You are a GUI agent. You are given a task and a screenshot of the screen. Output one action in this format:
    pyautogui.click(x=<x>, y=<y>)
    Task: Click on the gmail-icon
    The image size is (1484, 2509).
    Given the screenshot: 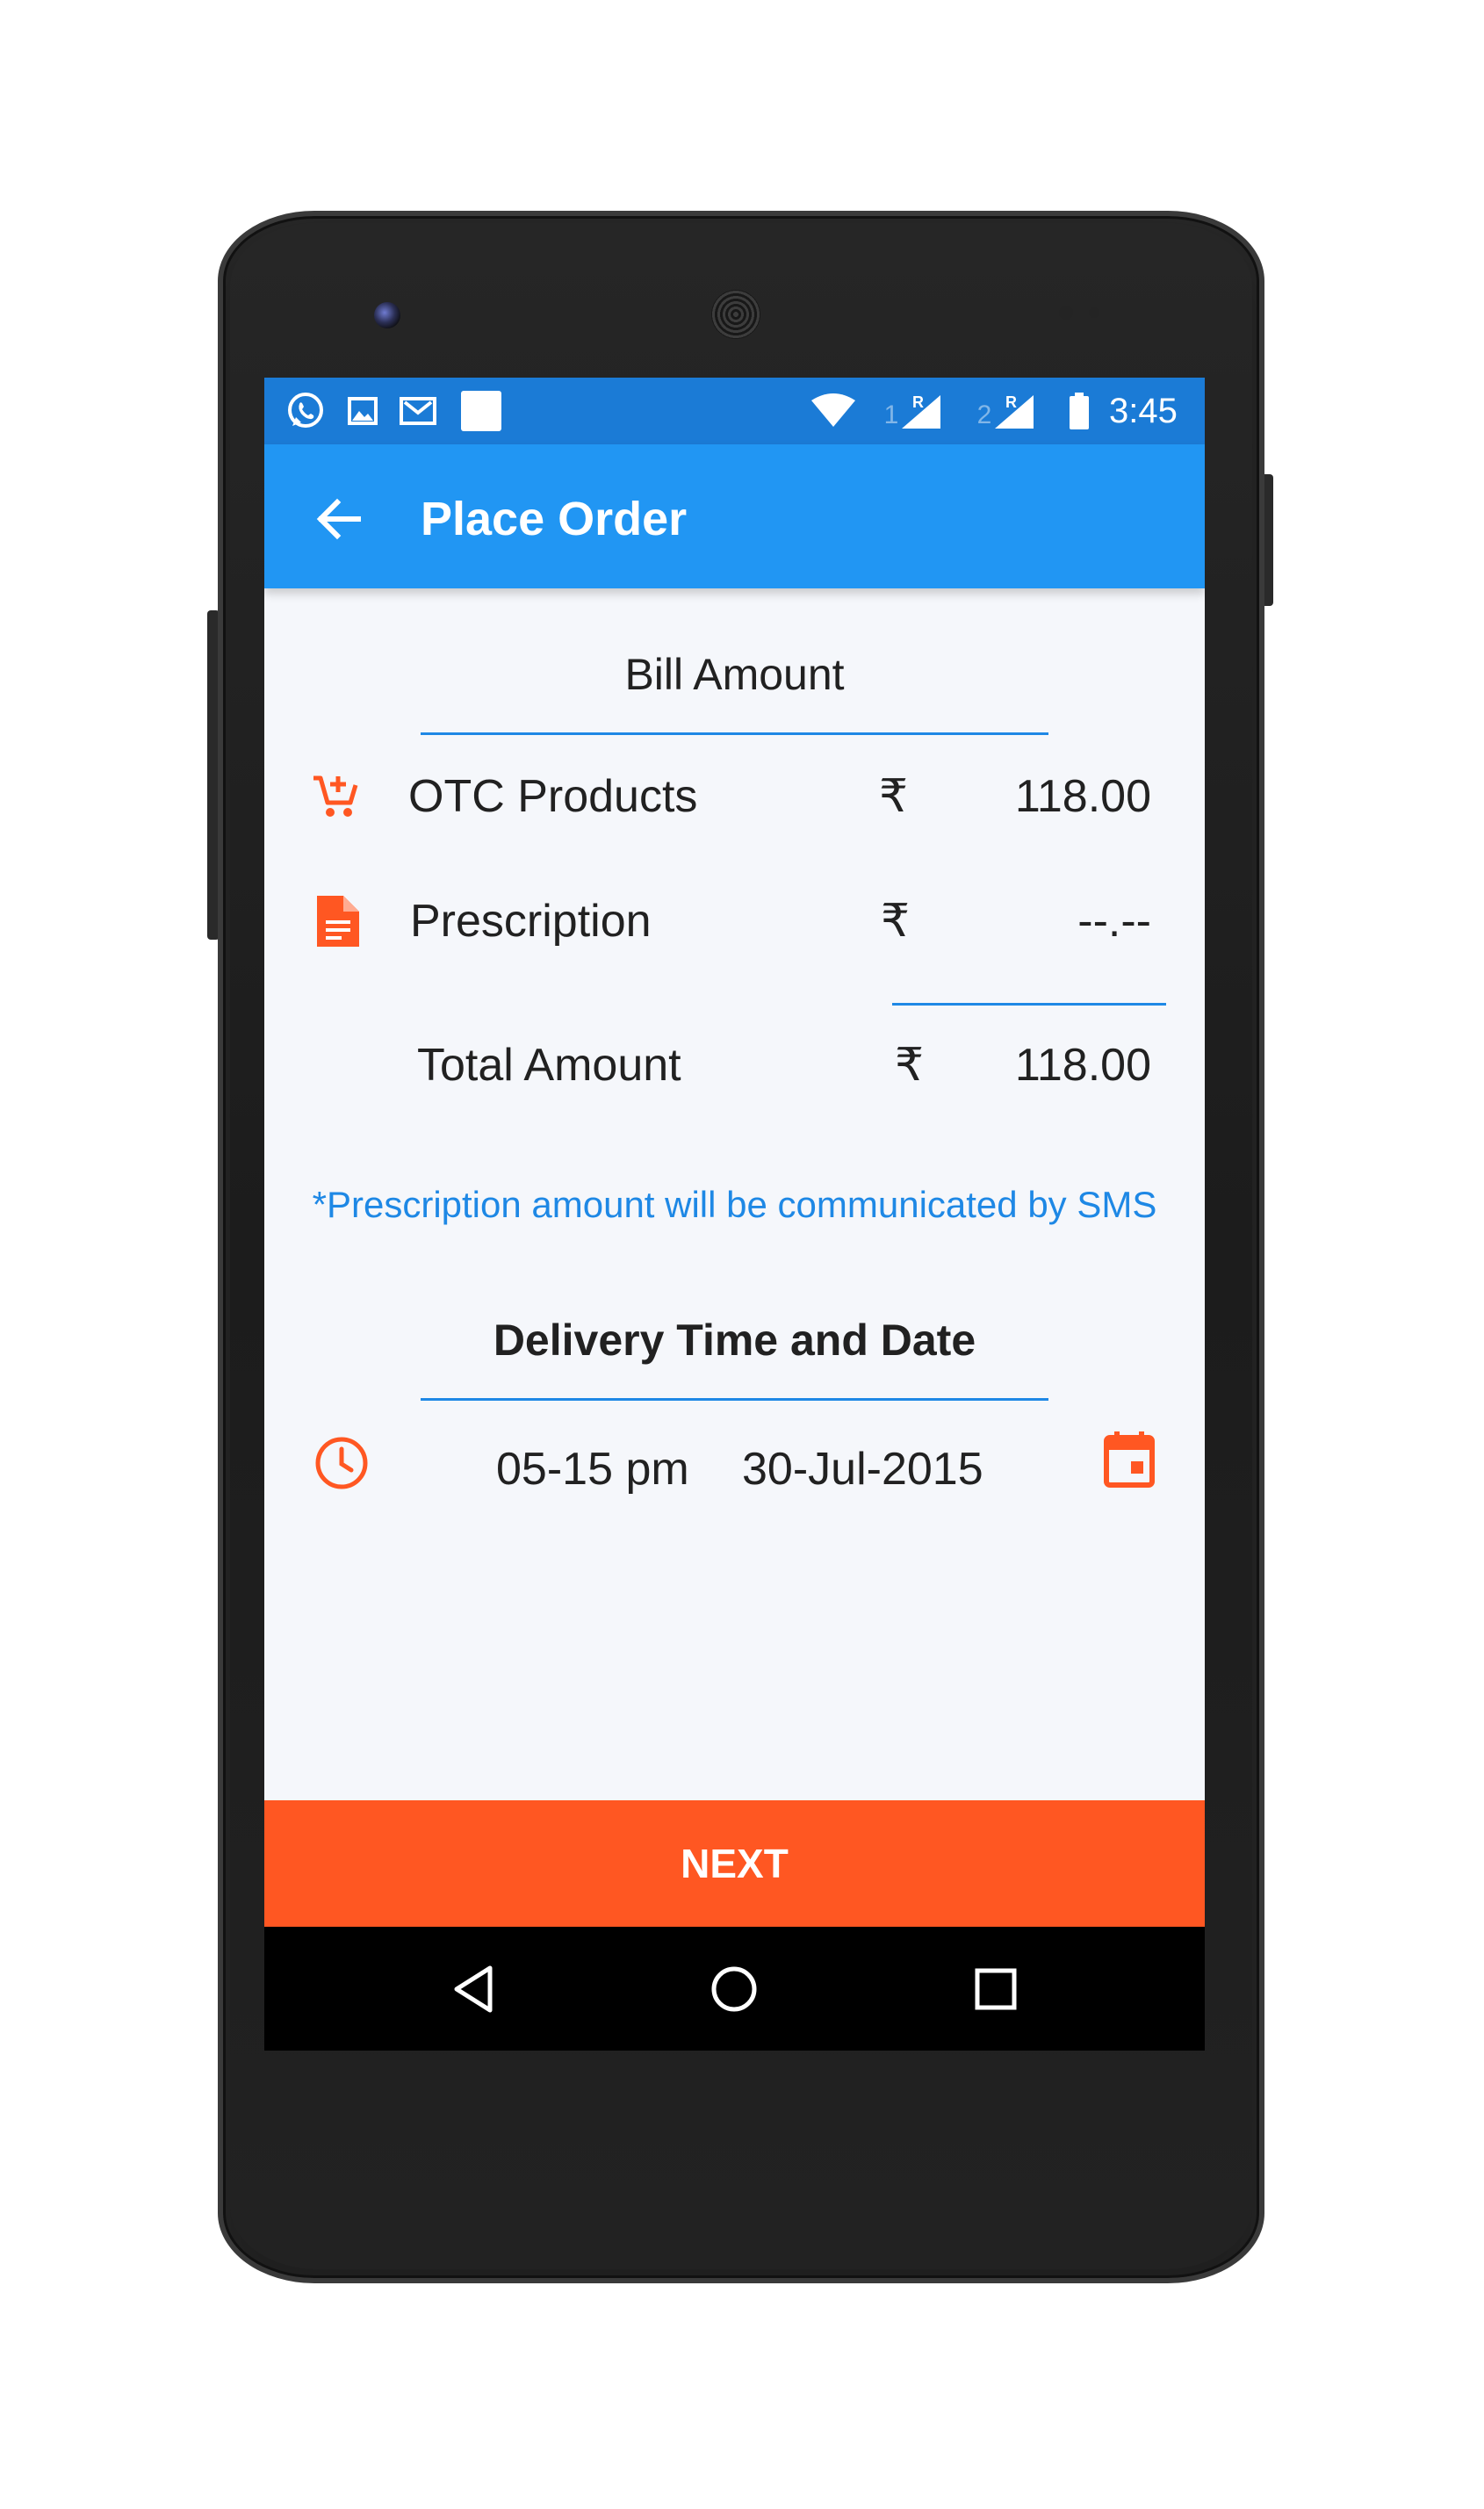 What is the action you would take?
    pyautogui.click(x=418, y=411)
    